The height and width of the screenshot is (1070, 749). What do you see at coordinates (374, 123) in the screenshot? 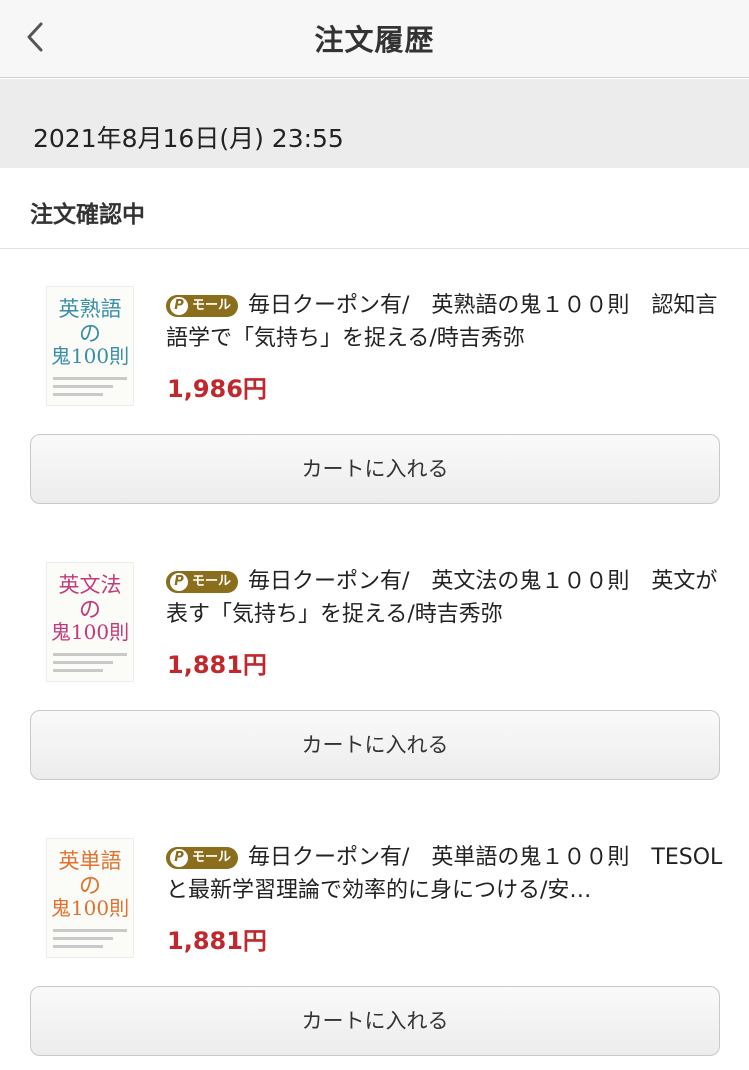
I see `order-date-bar: 2021年8月16日(月) 23:55` at bounding box center [374, 123].